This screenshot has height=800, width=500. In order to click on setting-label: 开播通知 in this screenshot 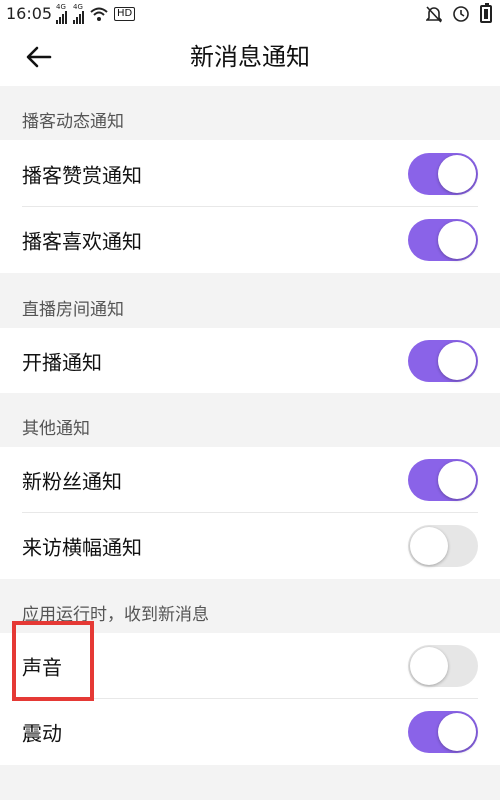, I will do `click(62, 362)`.